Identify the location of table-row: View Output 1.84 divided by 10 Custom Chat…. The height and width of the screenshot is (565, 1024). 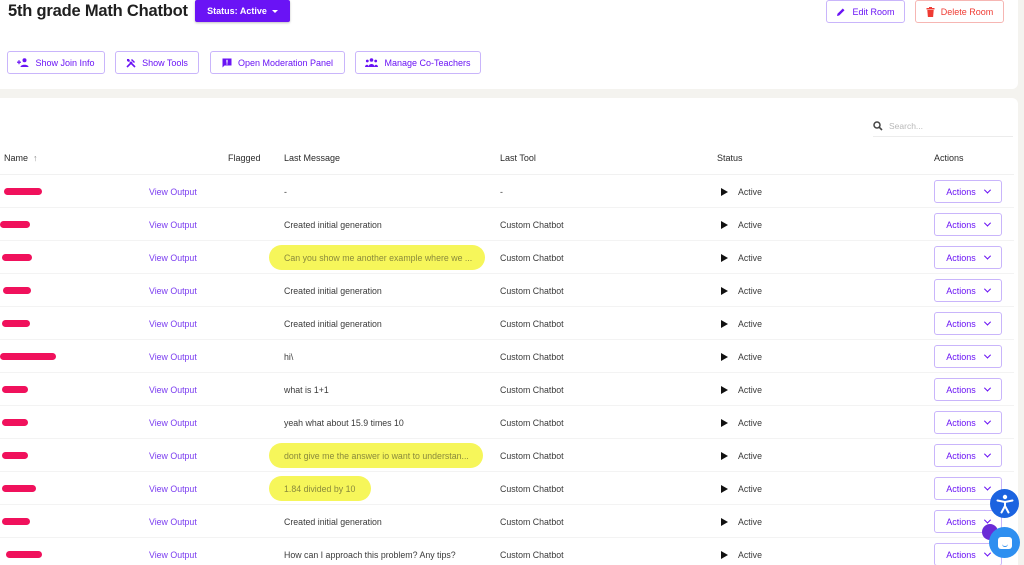
(507, 488).